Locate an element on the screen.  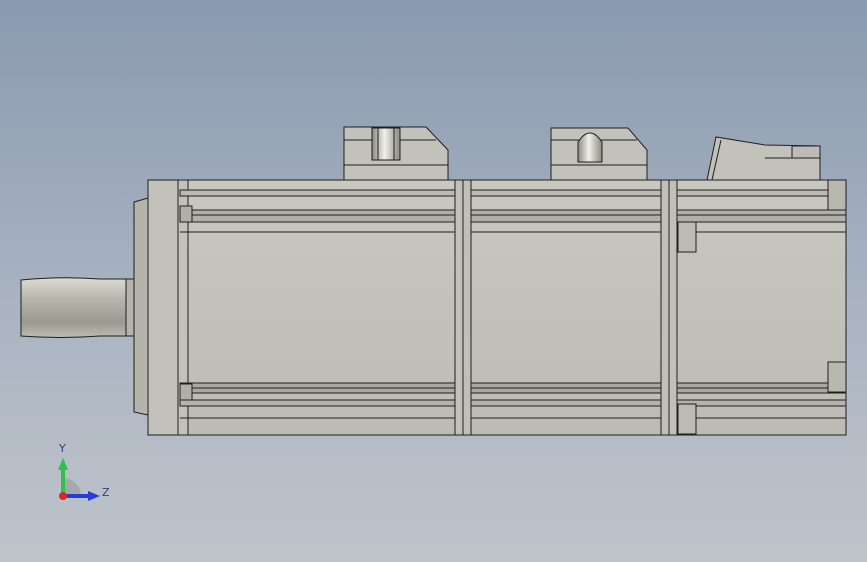
brake-connector is located at coordinates (763, 158).